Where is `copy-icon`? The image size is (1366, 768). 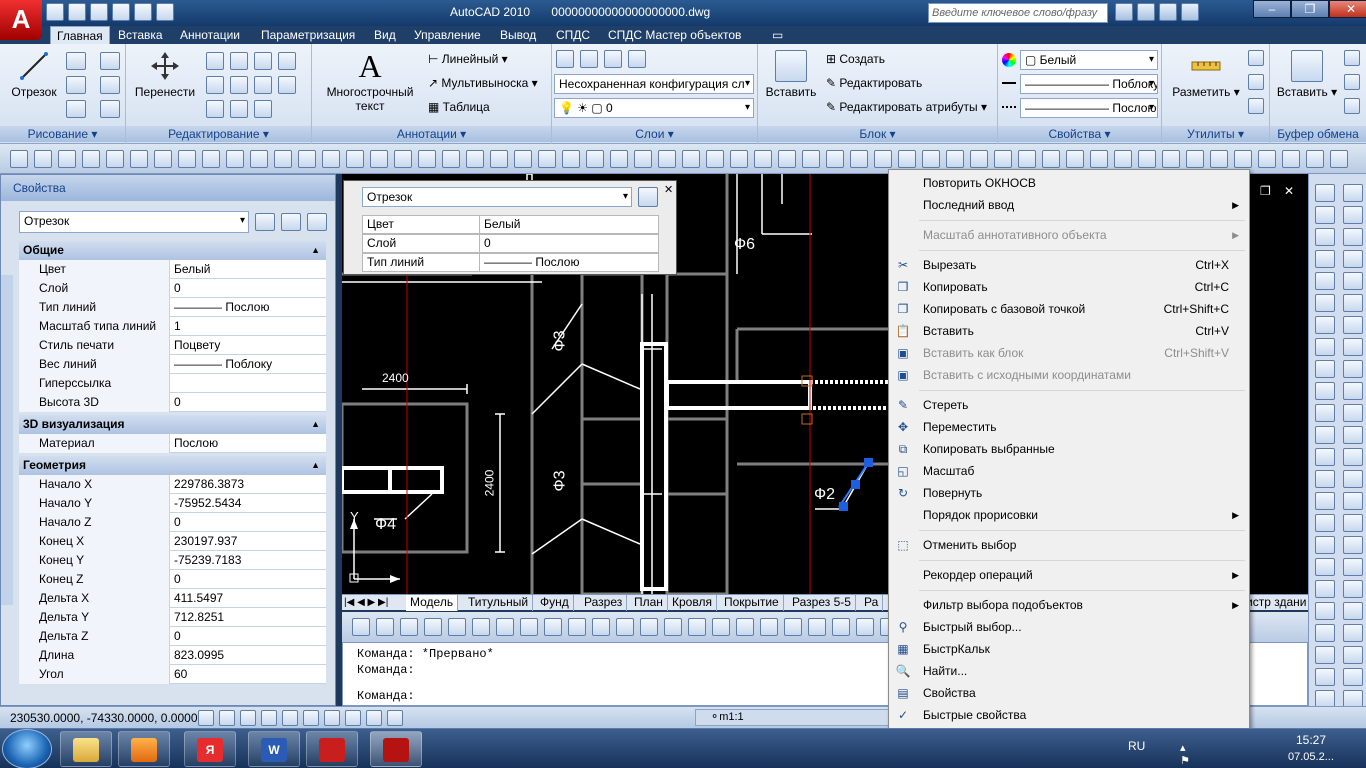
copy-icon is located at coordinates (1352, 82).